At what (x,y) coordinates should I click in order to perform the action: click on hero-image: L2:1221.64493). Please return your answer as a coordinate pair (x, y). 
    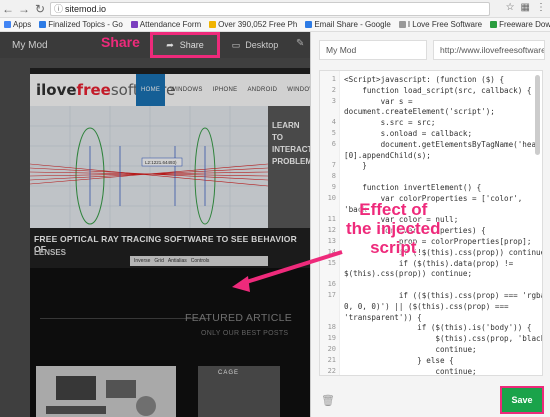
    Looking at the image, I should click on (149, 167).